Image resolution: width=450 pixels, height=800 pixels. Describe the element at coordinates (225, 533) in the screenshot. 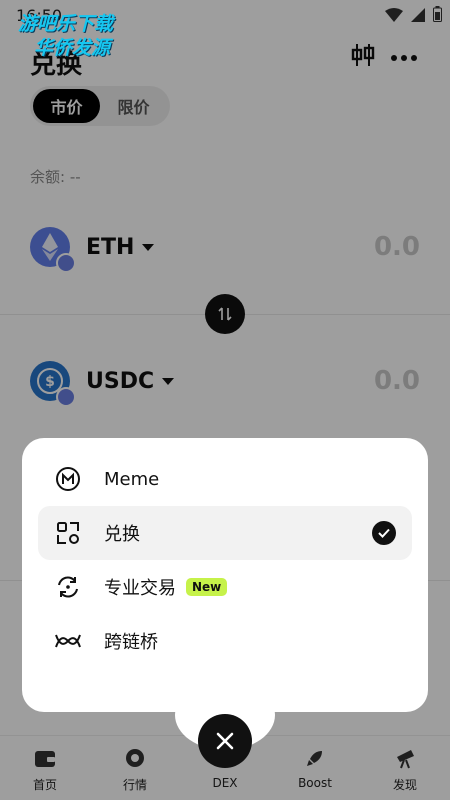

I see `menu-item-swap: 兑换` at that location.